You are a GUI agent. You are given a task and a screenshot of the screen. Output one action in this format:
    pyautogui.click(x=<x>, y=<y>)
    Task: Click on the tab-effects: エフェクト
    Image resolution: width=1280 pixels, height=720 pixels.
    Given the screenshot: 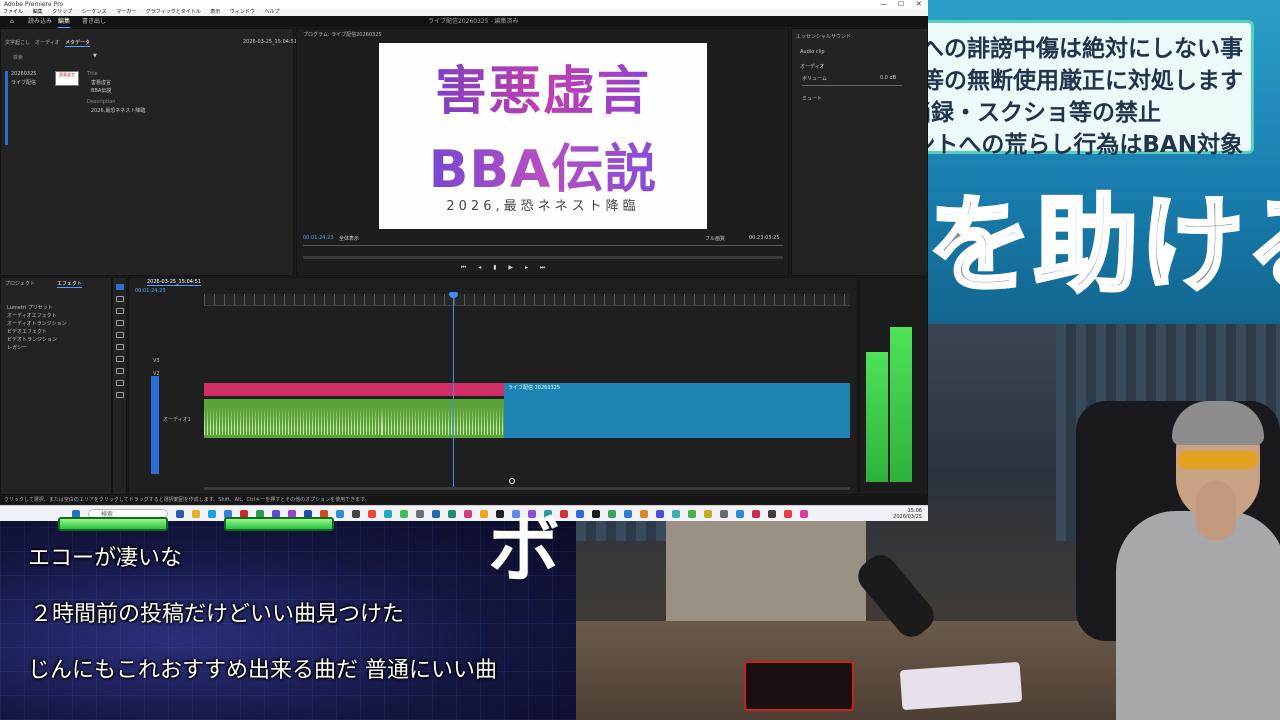 What is the action you would take?
    pyautogui.click(x=70, y=284)
    